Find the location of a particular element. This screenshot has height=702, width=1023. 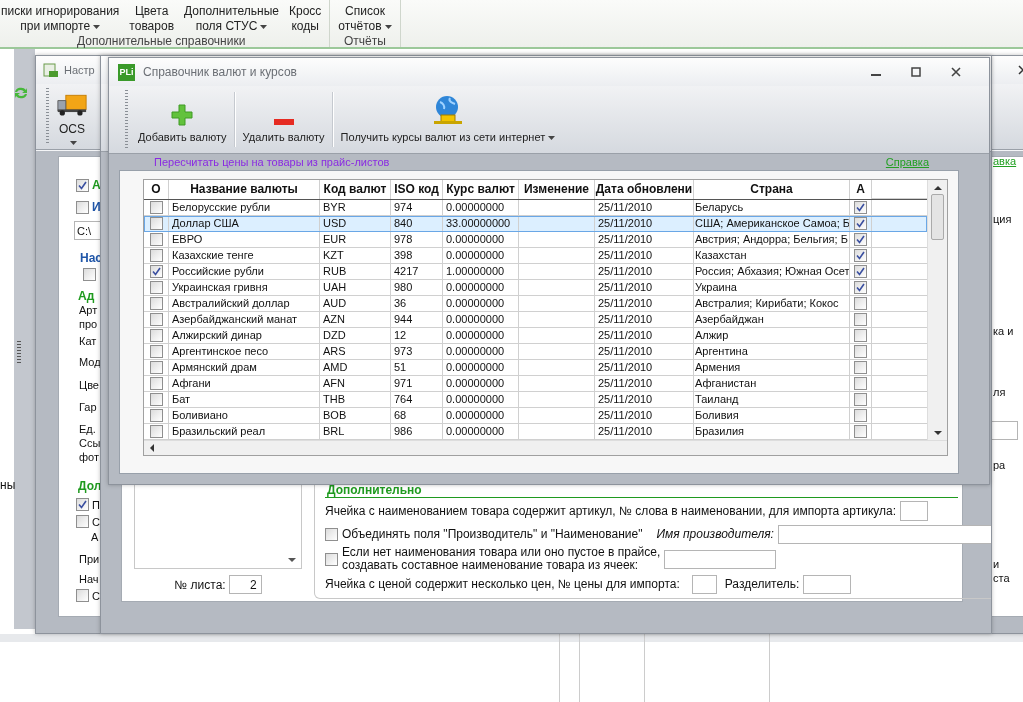

table-cell: USD is located at coordinates (355, 224).